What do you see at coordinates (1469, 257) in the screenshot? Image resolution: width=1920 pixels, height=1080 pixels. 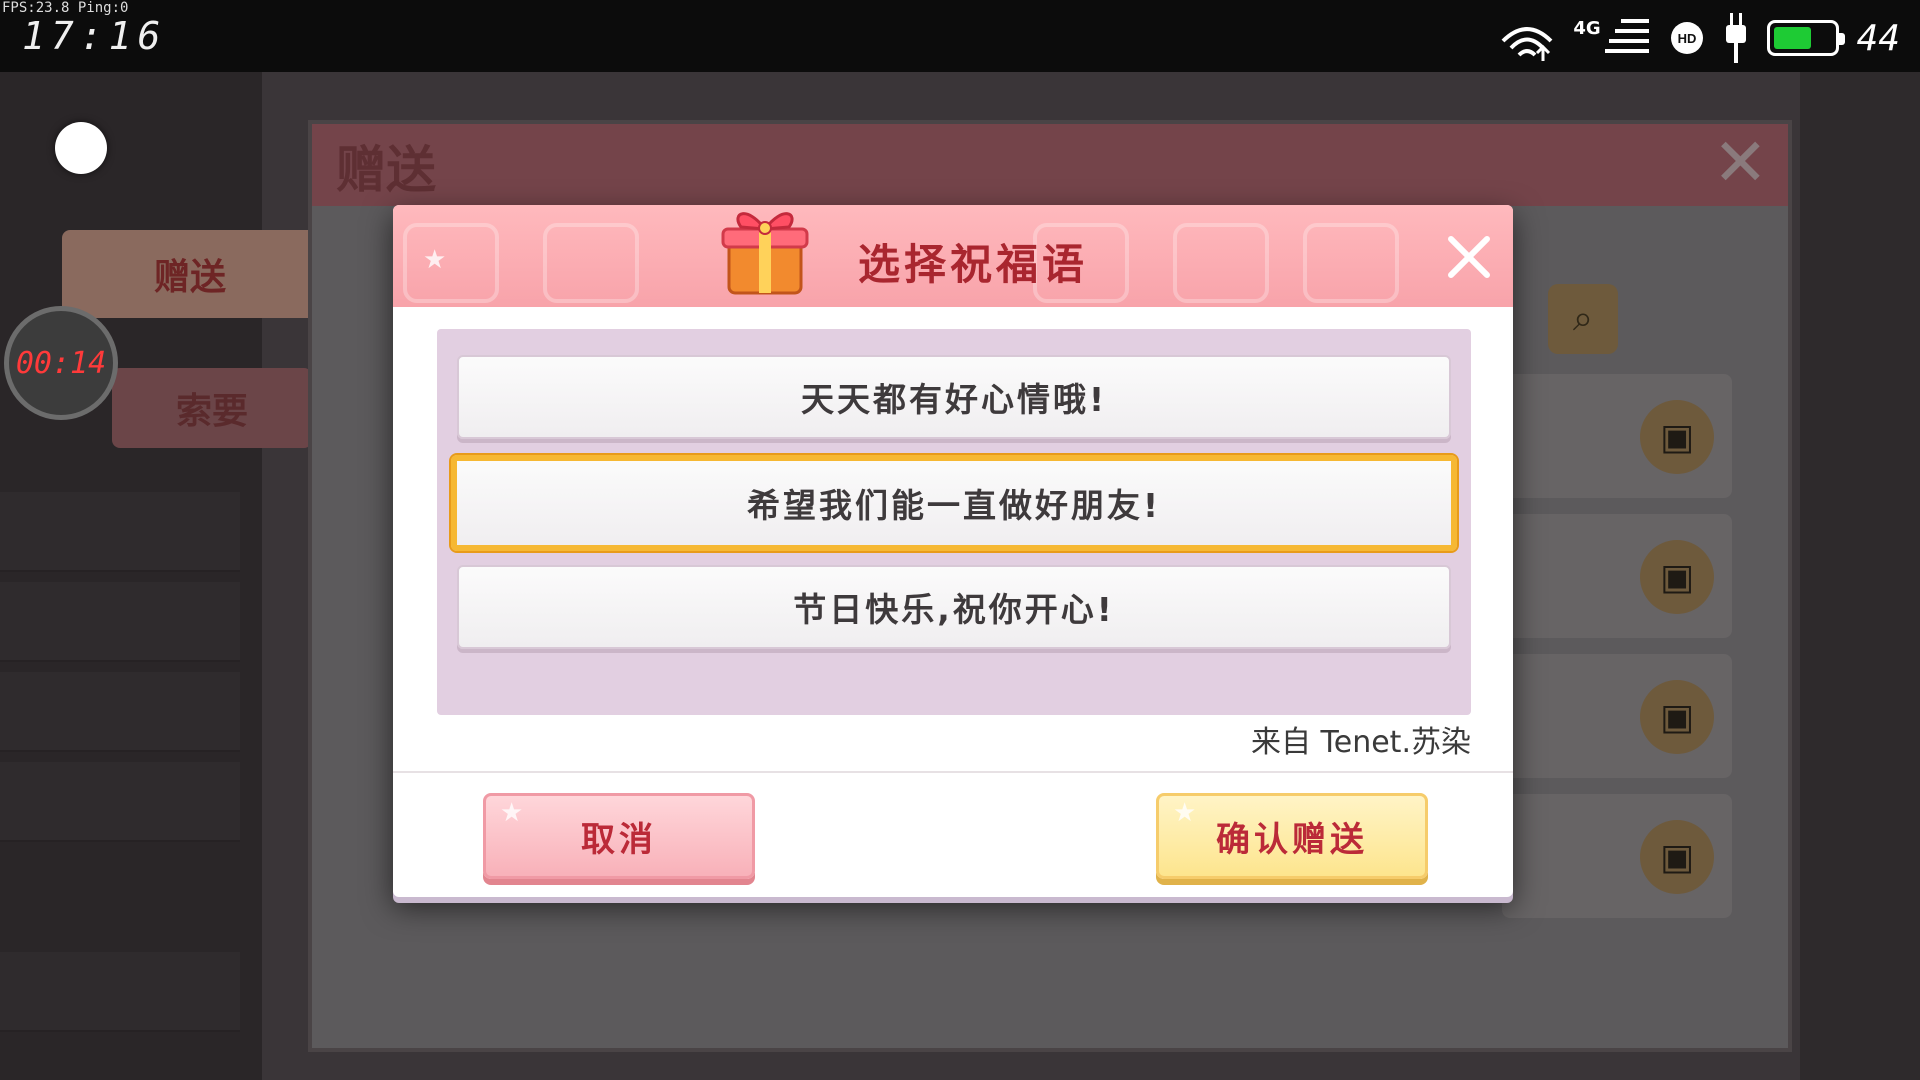 I see `close-x-icon` at bounding box center [1469, 257].